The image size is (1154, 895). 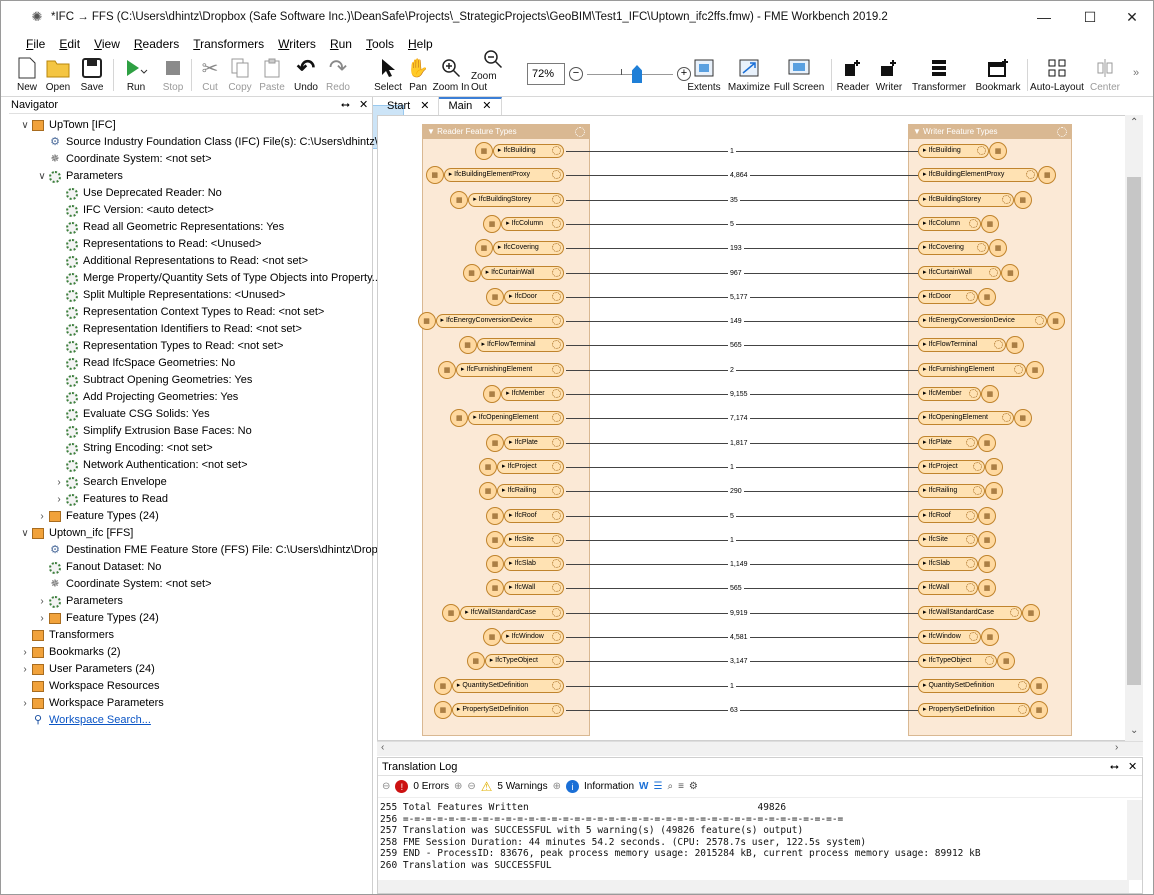 What do you see at coordinates (144, 363) in the screenshot?
I see `navigator-row: Read IfcSpace Geometries: No` at bounding box center [144, 363].